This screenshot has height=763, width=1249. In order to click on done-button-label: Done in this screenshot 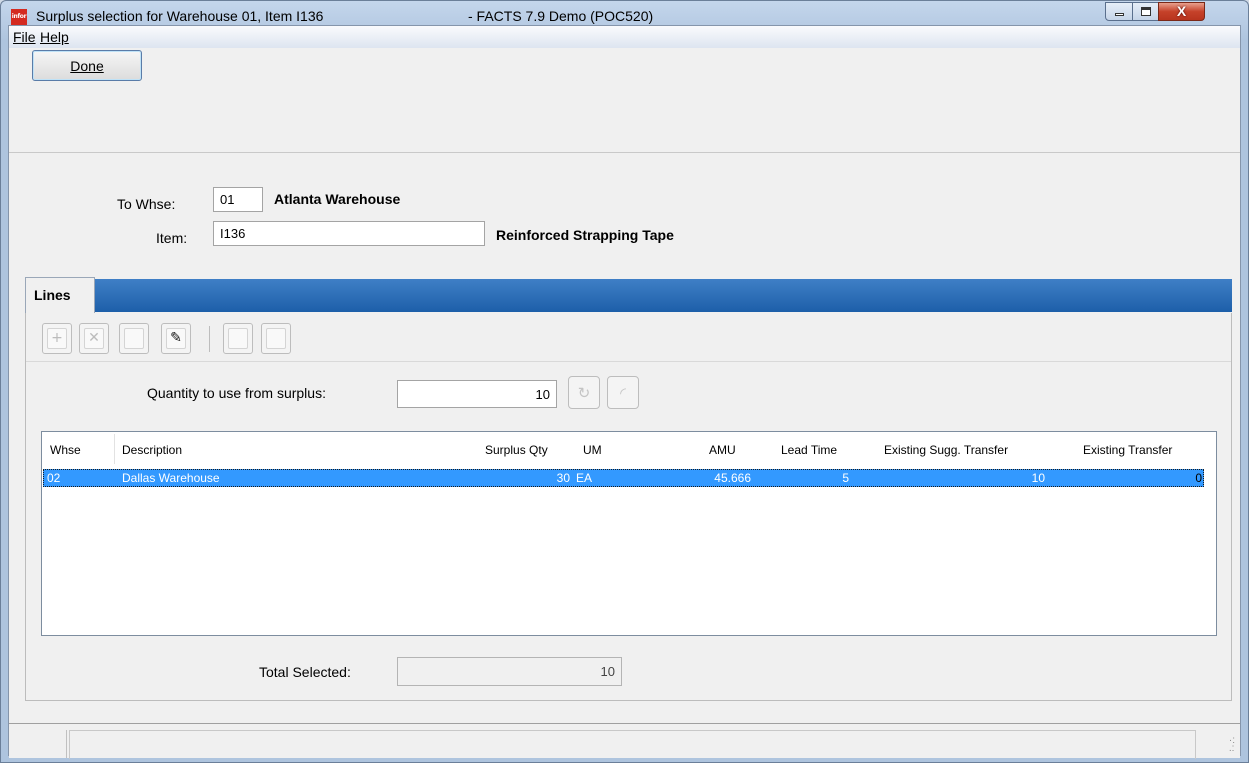, I will do `click(87, 65)`.